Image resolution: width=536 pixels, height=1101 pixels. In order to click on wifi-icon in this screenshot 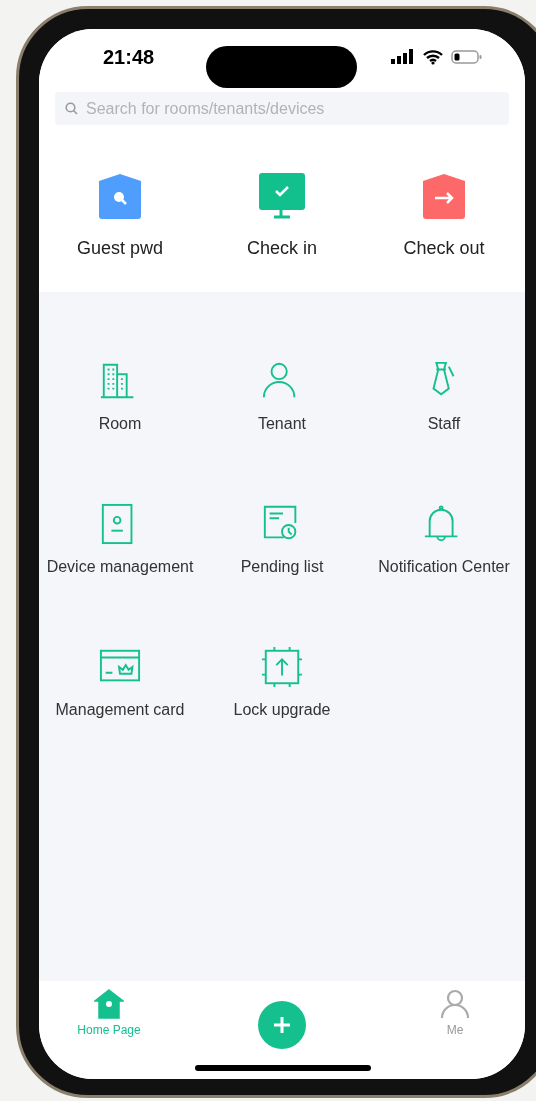, I will do `click(433, 57)`.